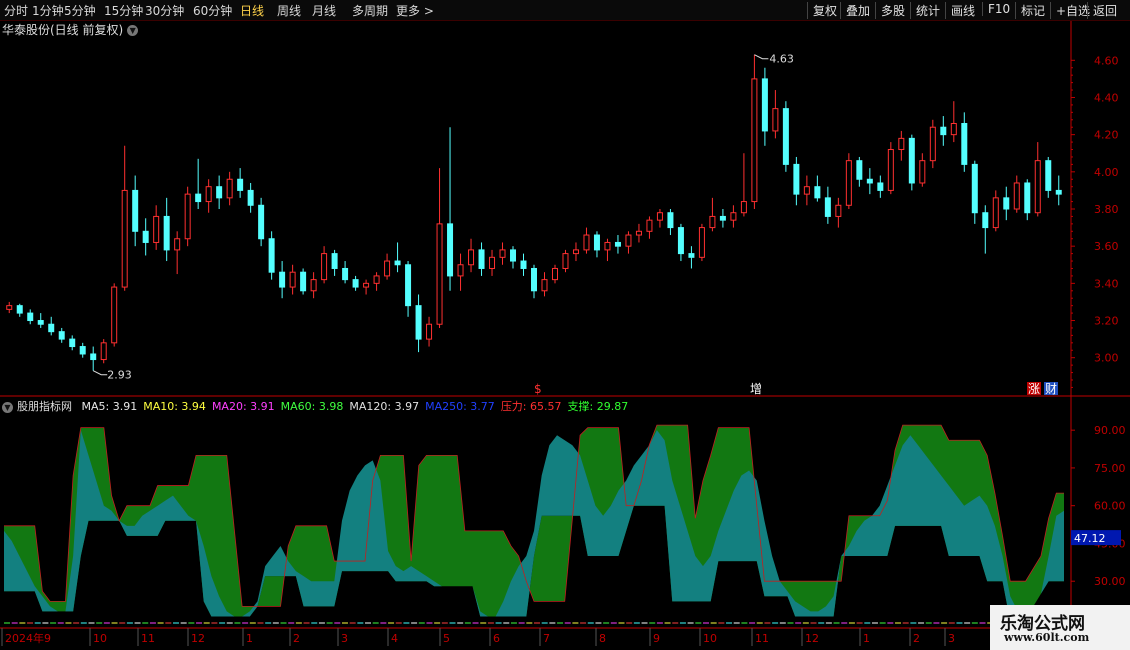  I want to click on x-tick-label: 3, so click(344, 638).